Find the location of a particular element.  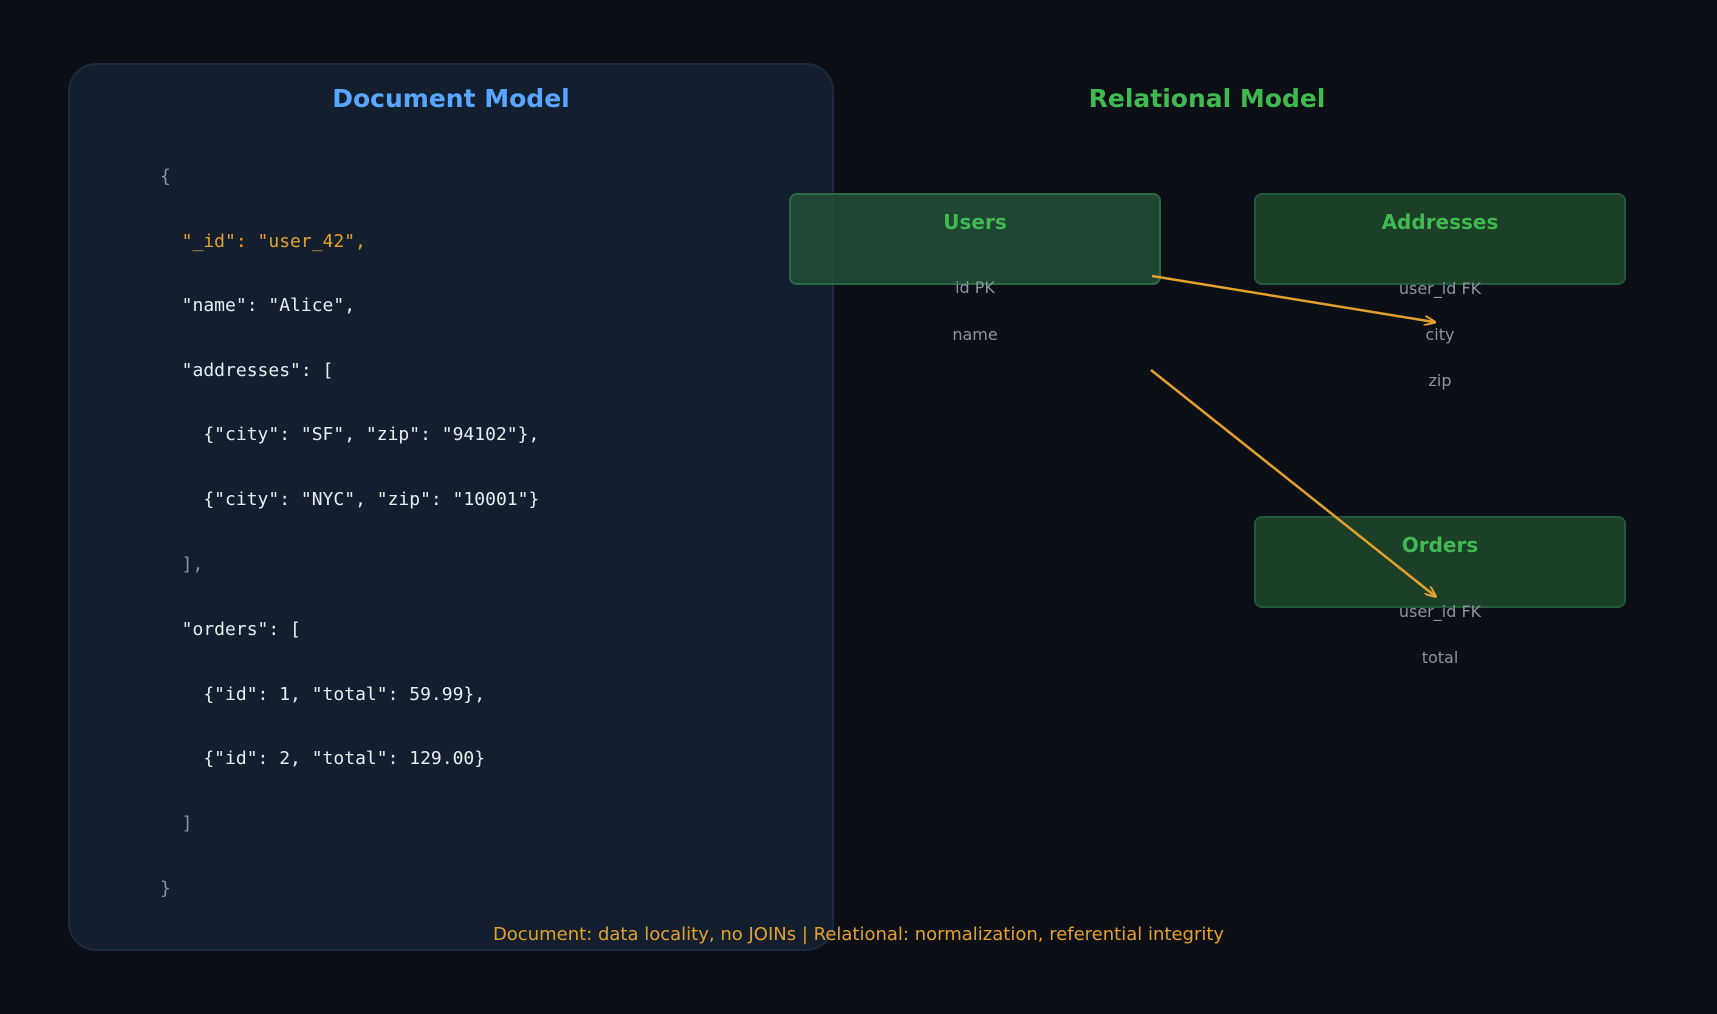

users-to-orders-arrow is located at coordinates (1292, 482).